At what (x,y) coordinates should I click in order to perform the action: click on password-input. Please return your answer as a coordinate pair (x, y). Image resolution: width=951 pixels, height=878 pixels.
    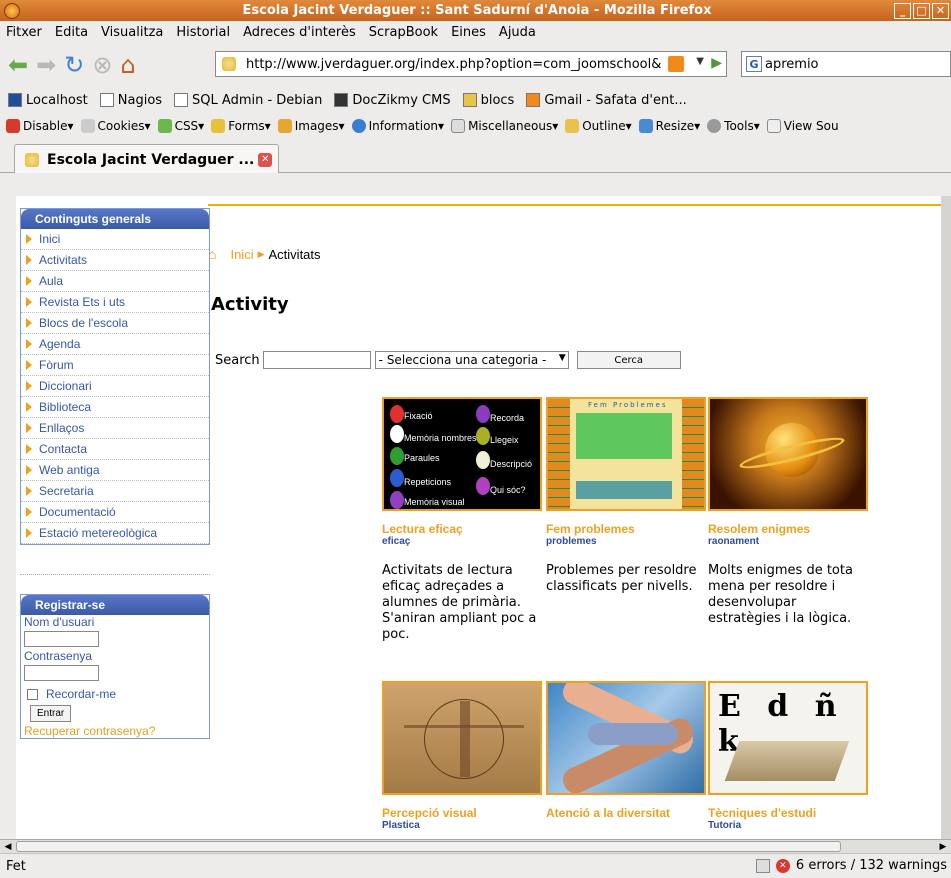
    Looking at the image, I should click on (61, 673).